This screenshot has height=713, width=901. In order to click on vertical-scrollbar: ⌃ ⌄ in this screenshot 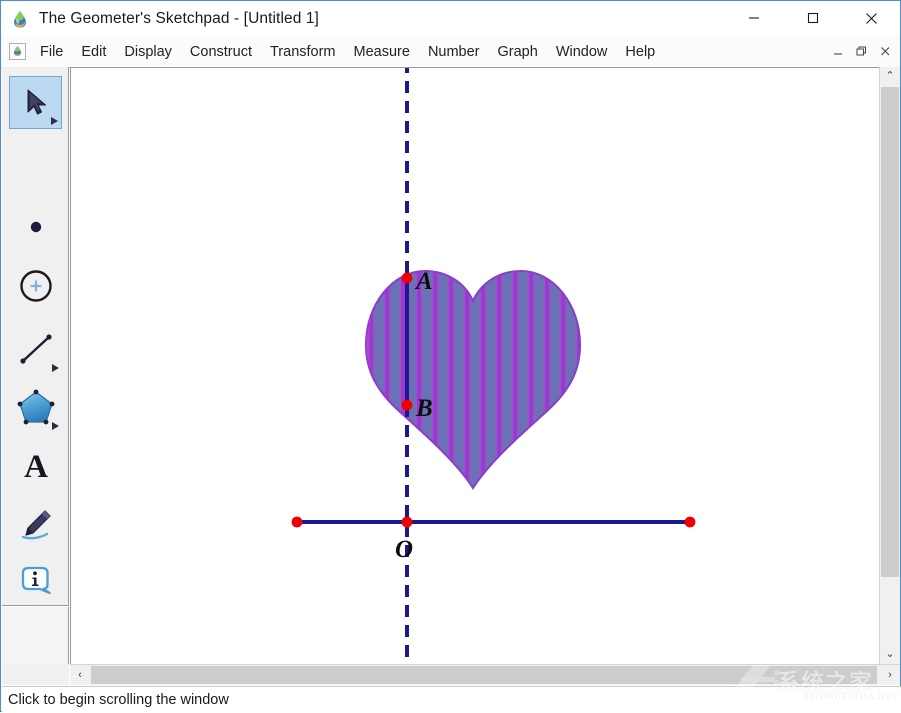, I will do `click(889, 365)`.